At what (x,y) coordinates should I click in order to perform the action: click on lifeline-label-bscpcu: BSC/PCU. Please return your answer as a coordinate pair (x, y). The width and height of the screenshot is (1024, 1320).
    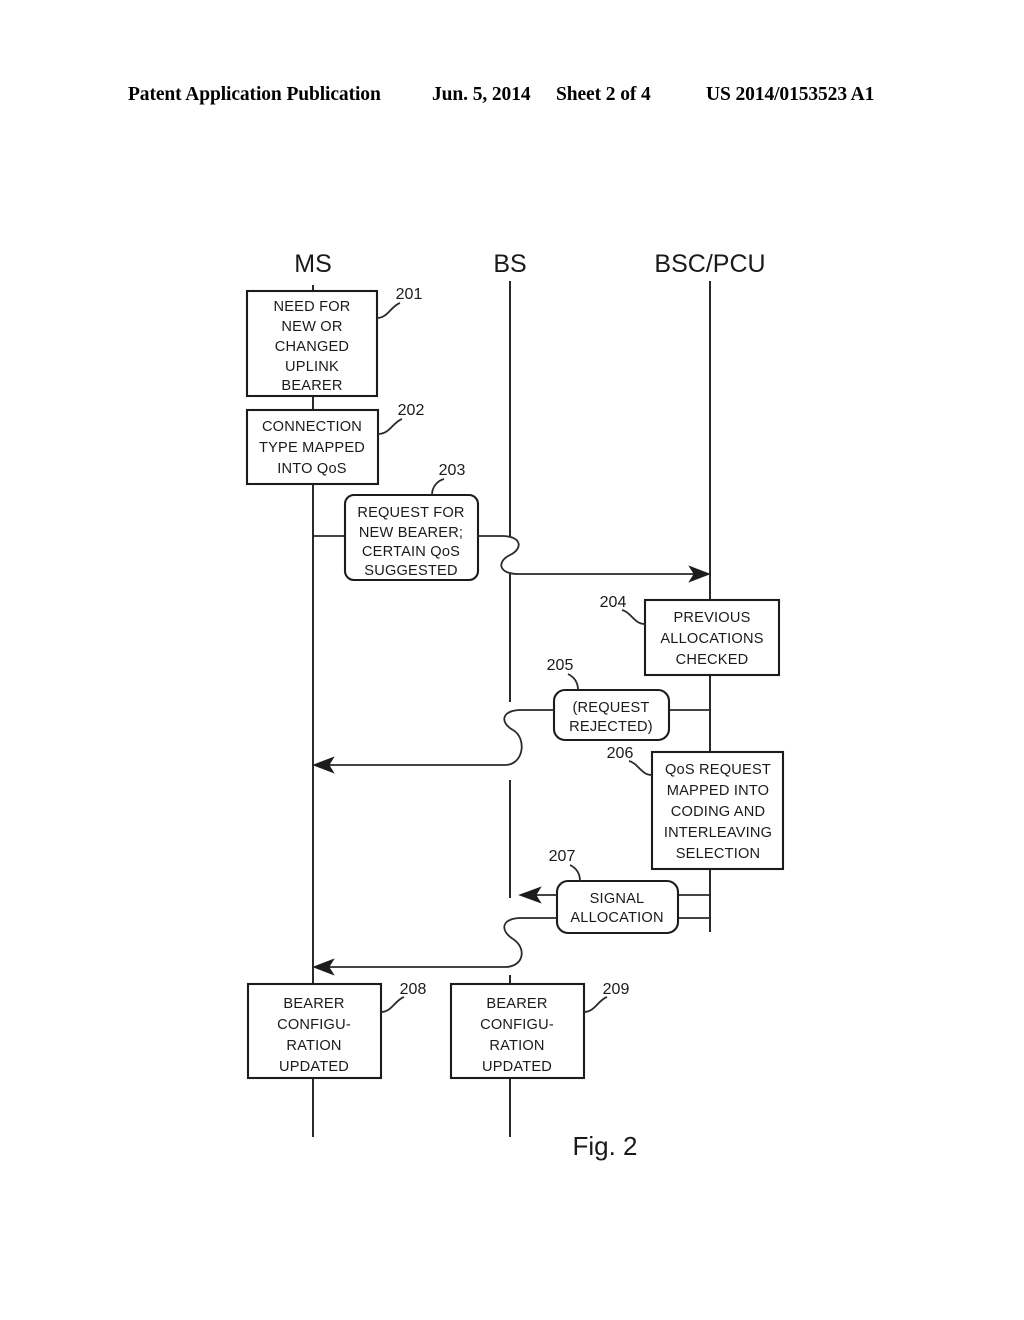
    Looking at the image, I should click on (709, 264).